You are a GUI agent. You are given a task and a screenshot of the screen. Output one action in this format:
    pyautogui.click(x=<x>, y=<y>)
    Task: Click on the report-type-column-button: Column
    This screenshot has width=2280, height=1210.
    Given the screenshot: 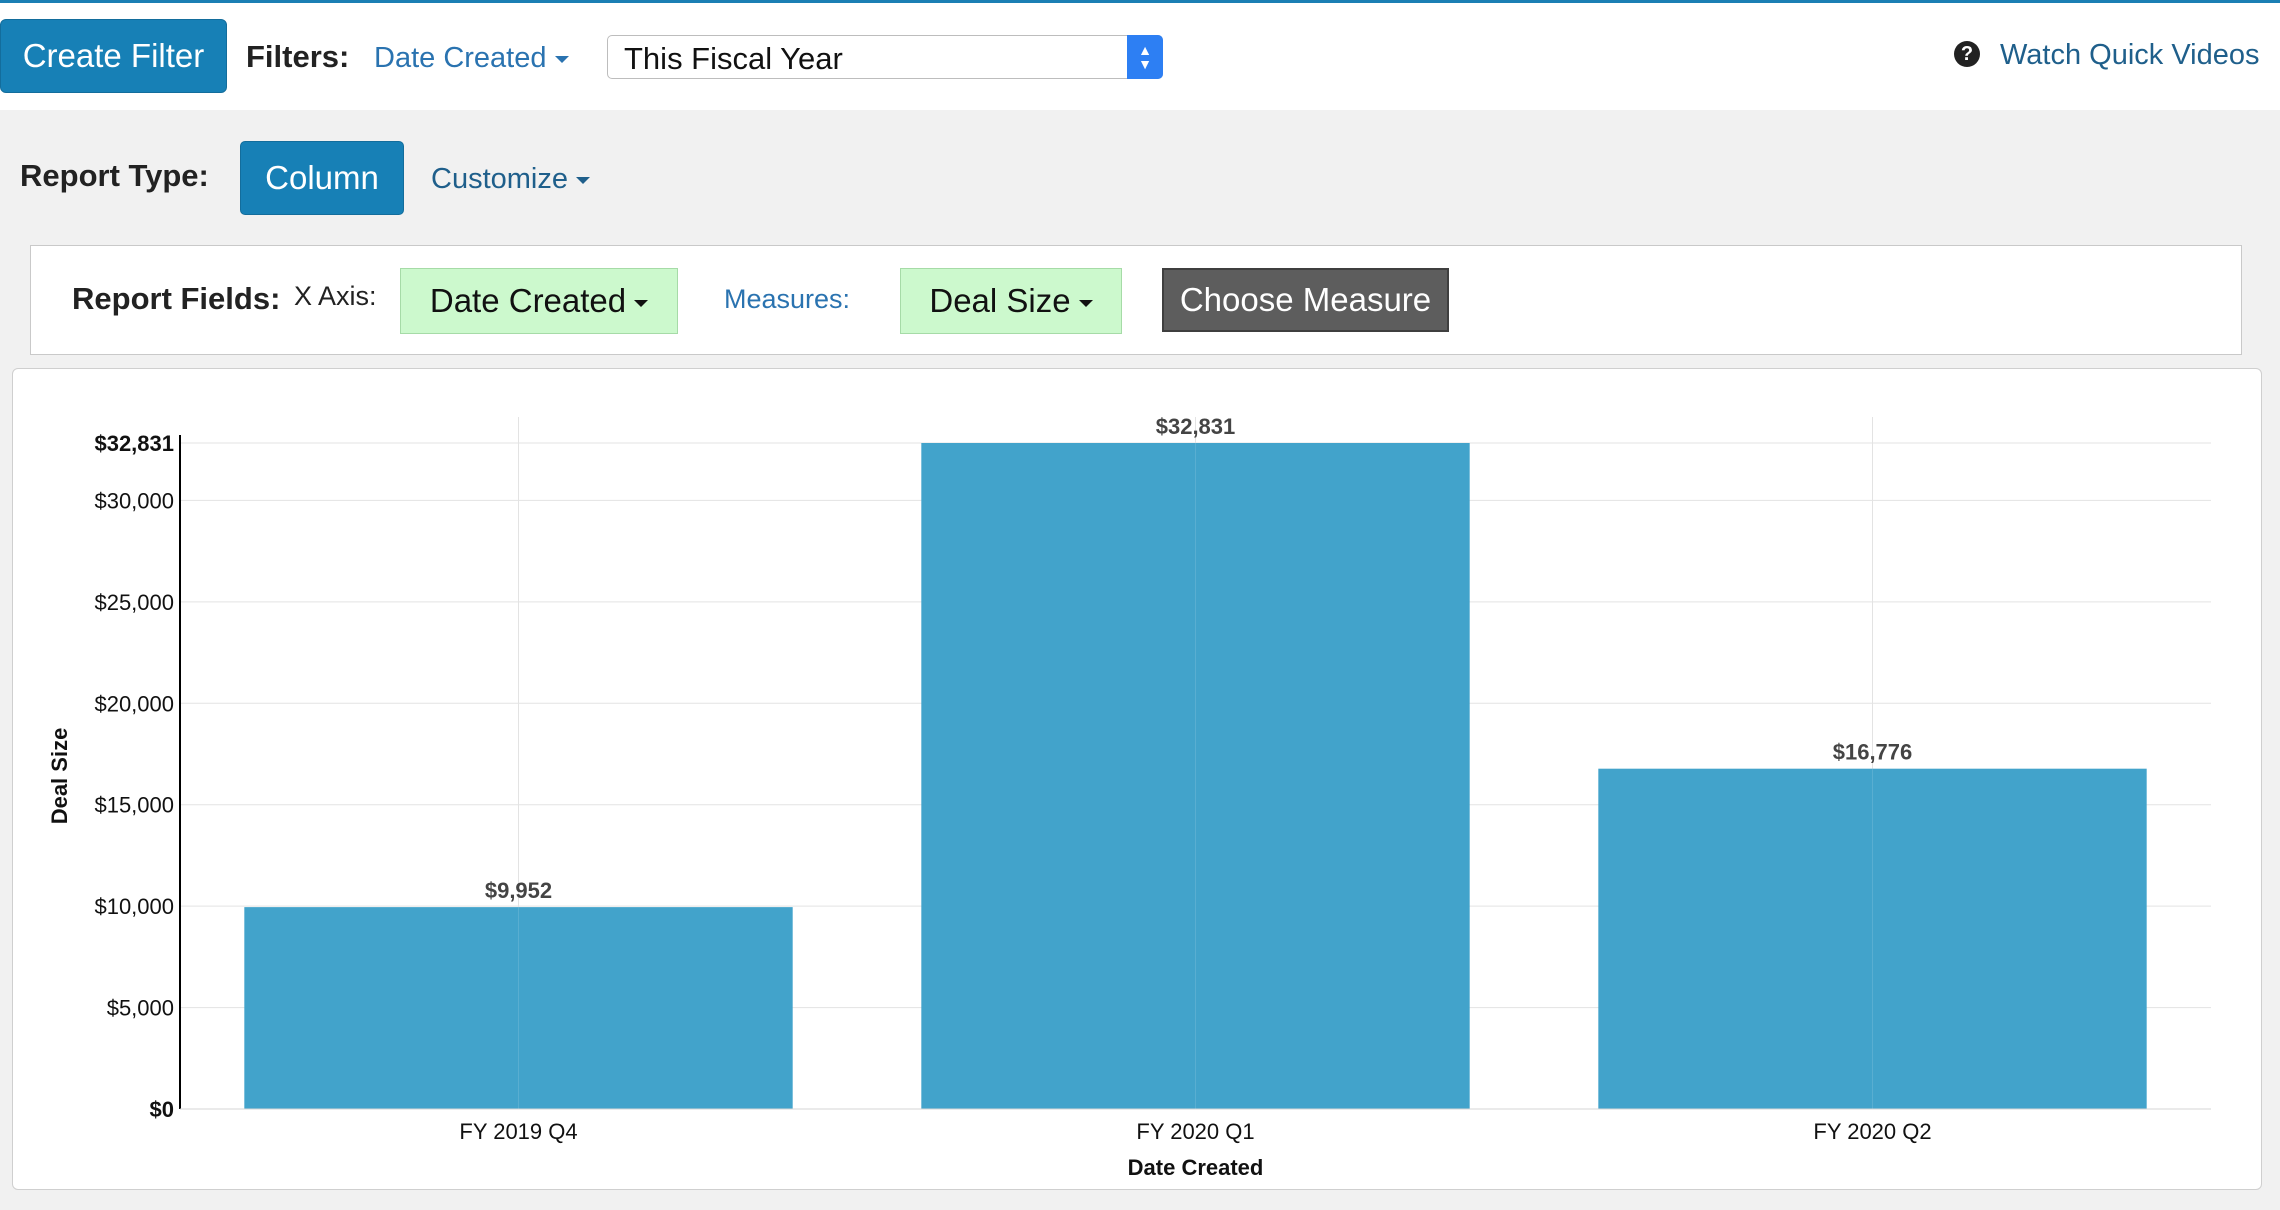 What is the action you would take?
    pyautogui.click(x=322, y=178)
    